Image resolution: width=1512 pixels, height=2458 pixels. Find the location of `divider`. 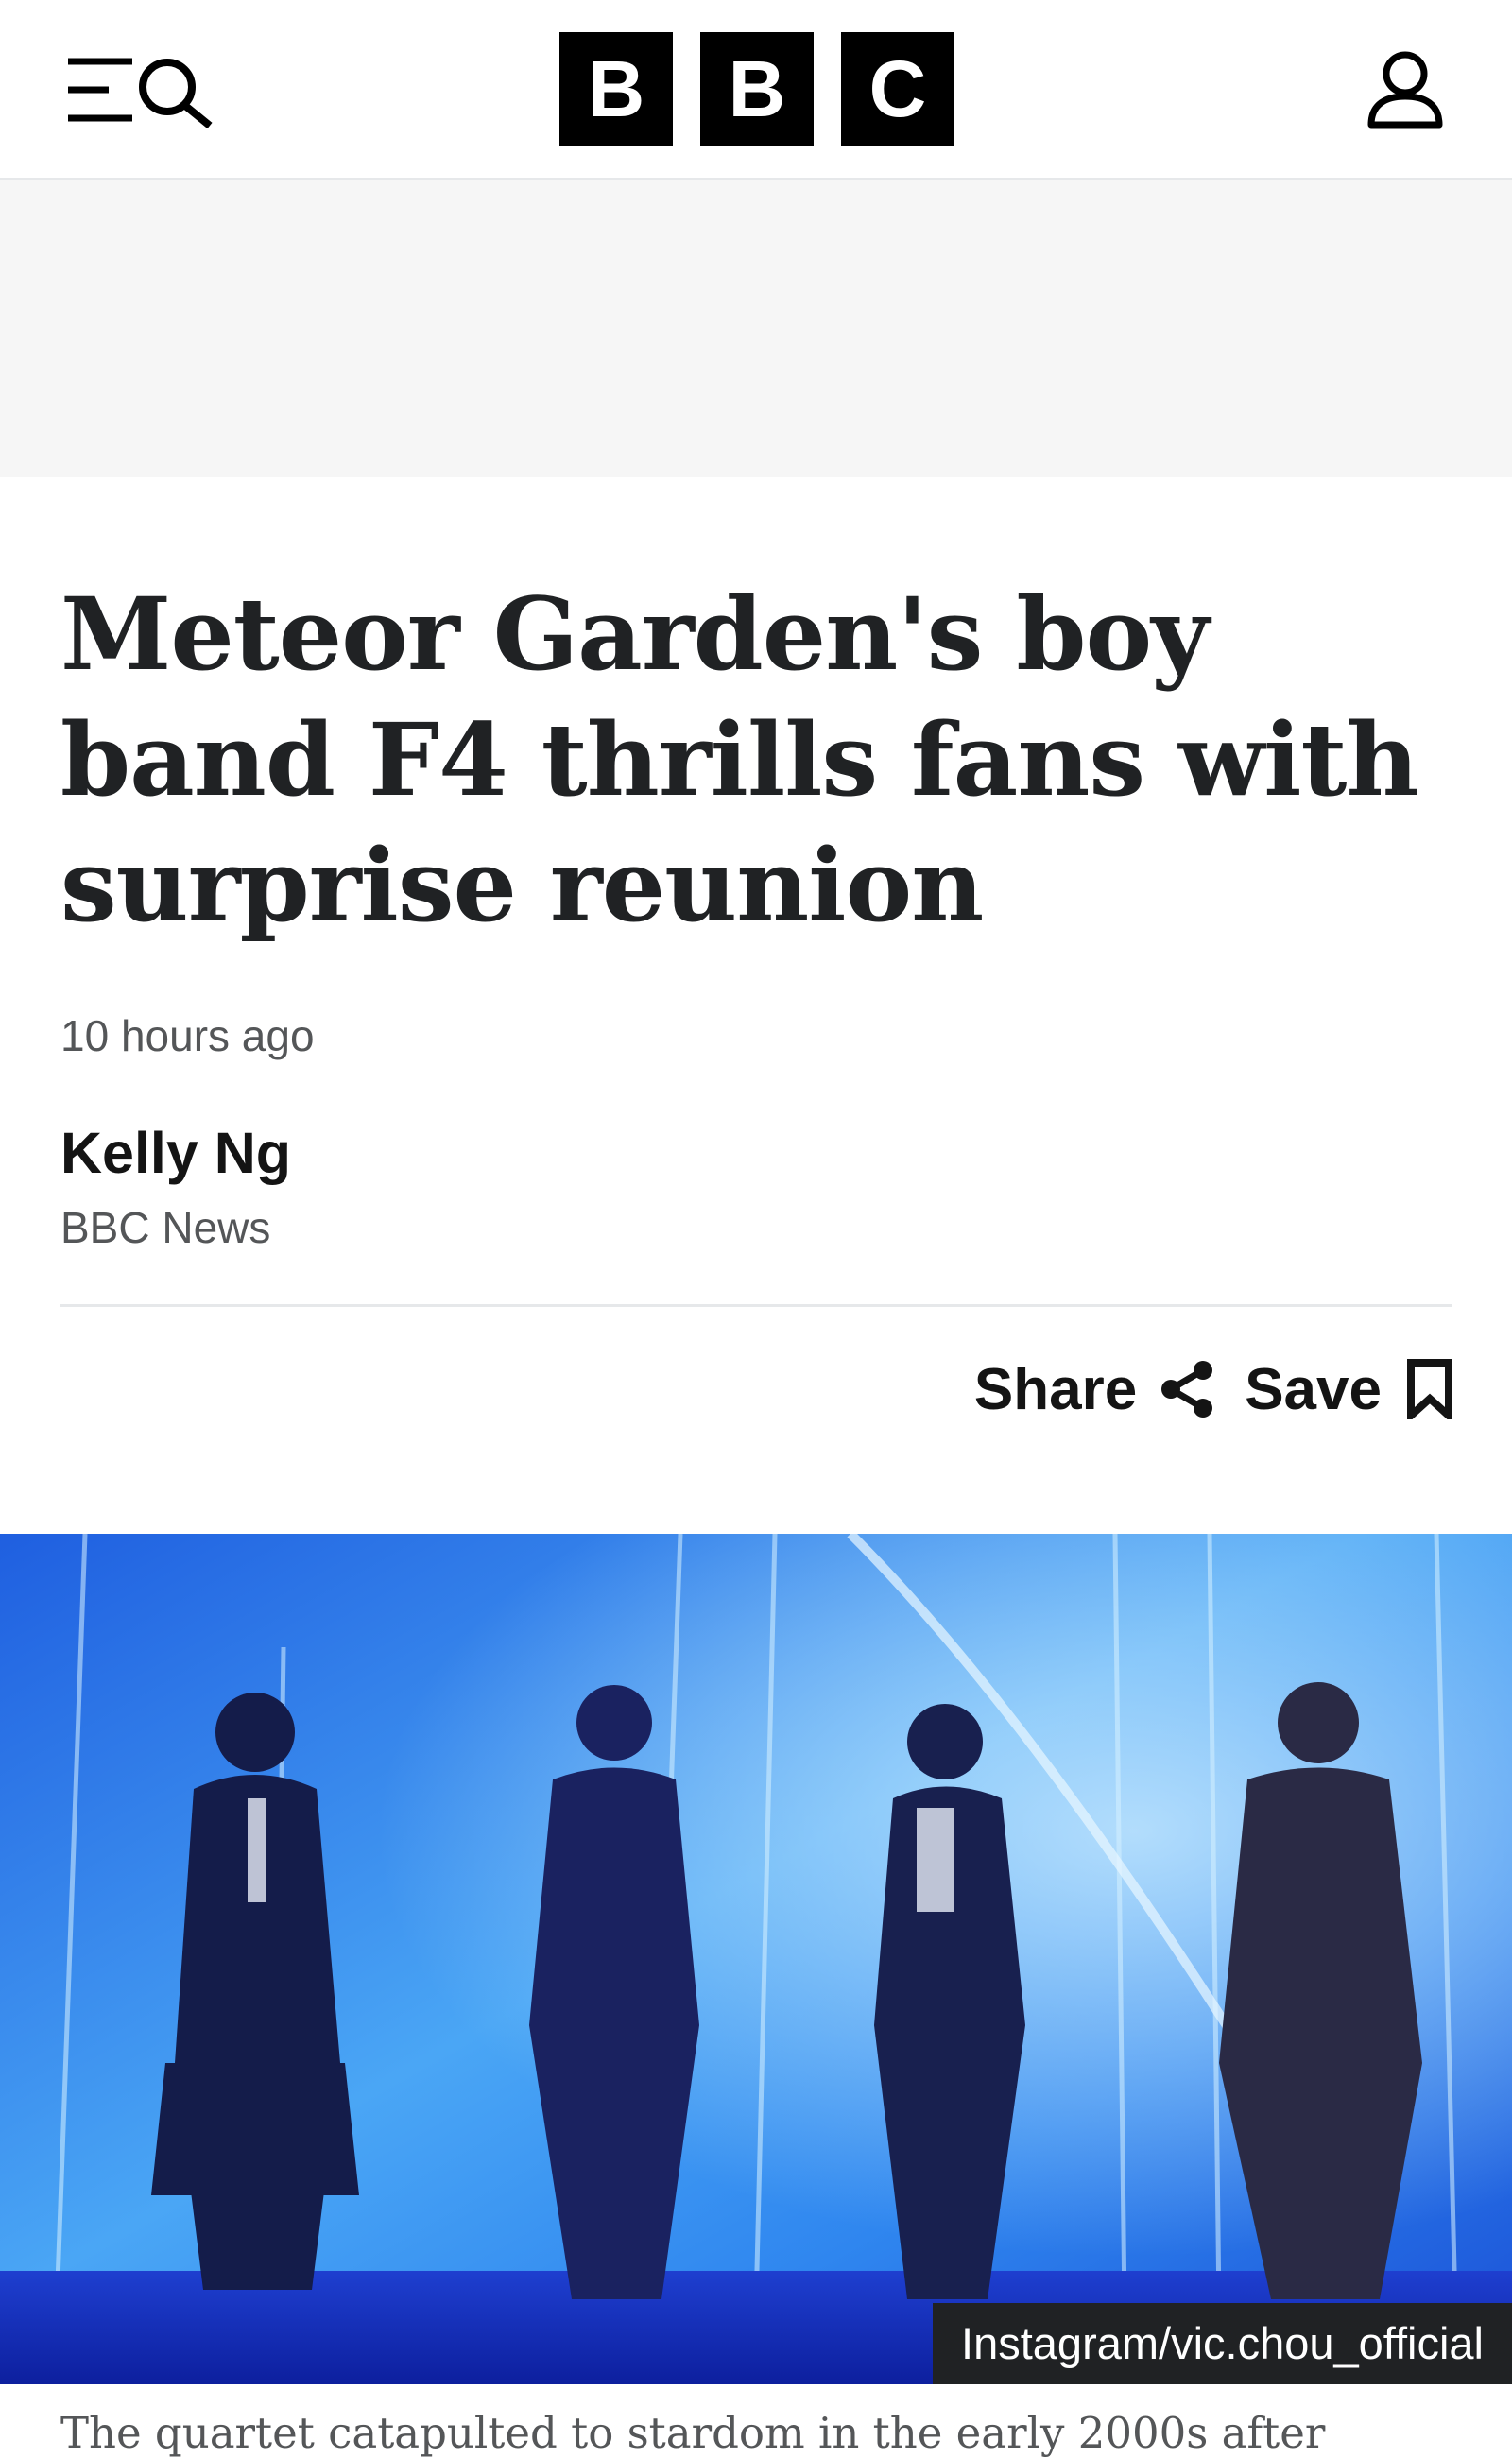

divider is located at coordinates (756, 1305).